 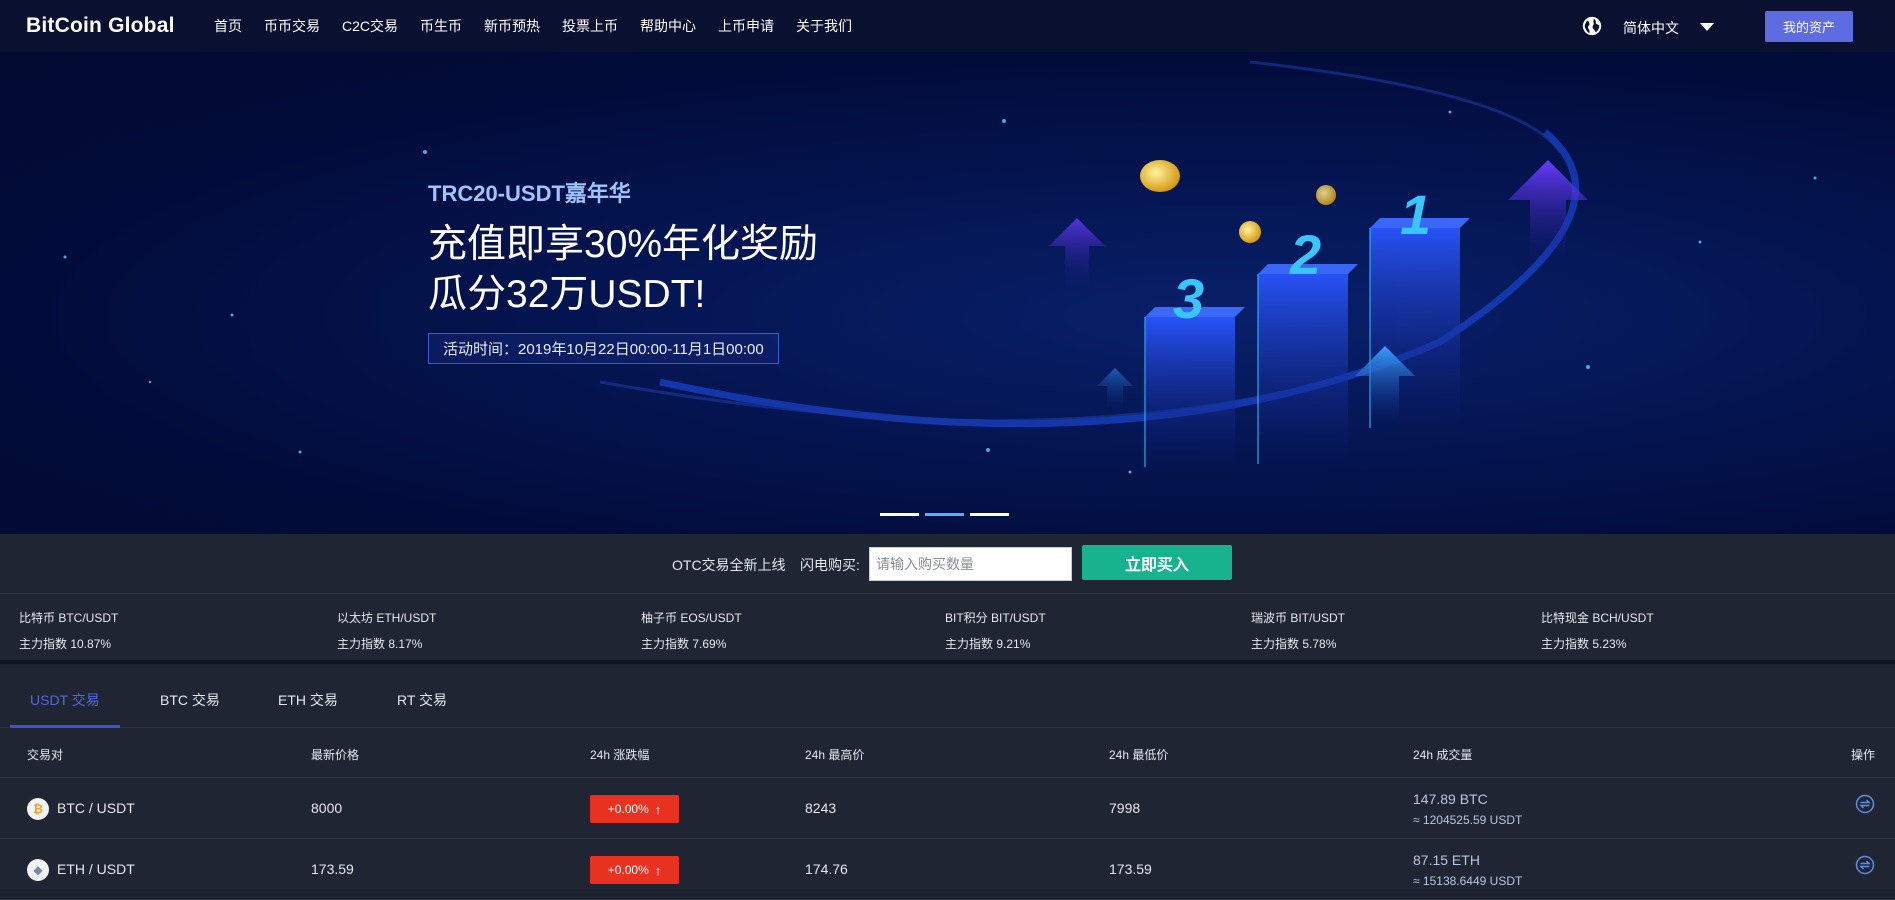 What do you see at coordinates (1597, 630) in the screenshot?
I see `ticker-item: 比特现金 BCH/USDT 主力指数 5.23%` at bounding box center [1597, 630].